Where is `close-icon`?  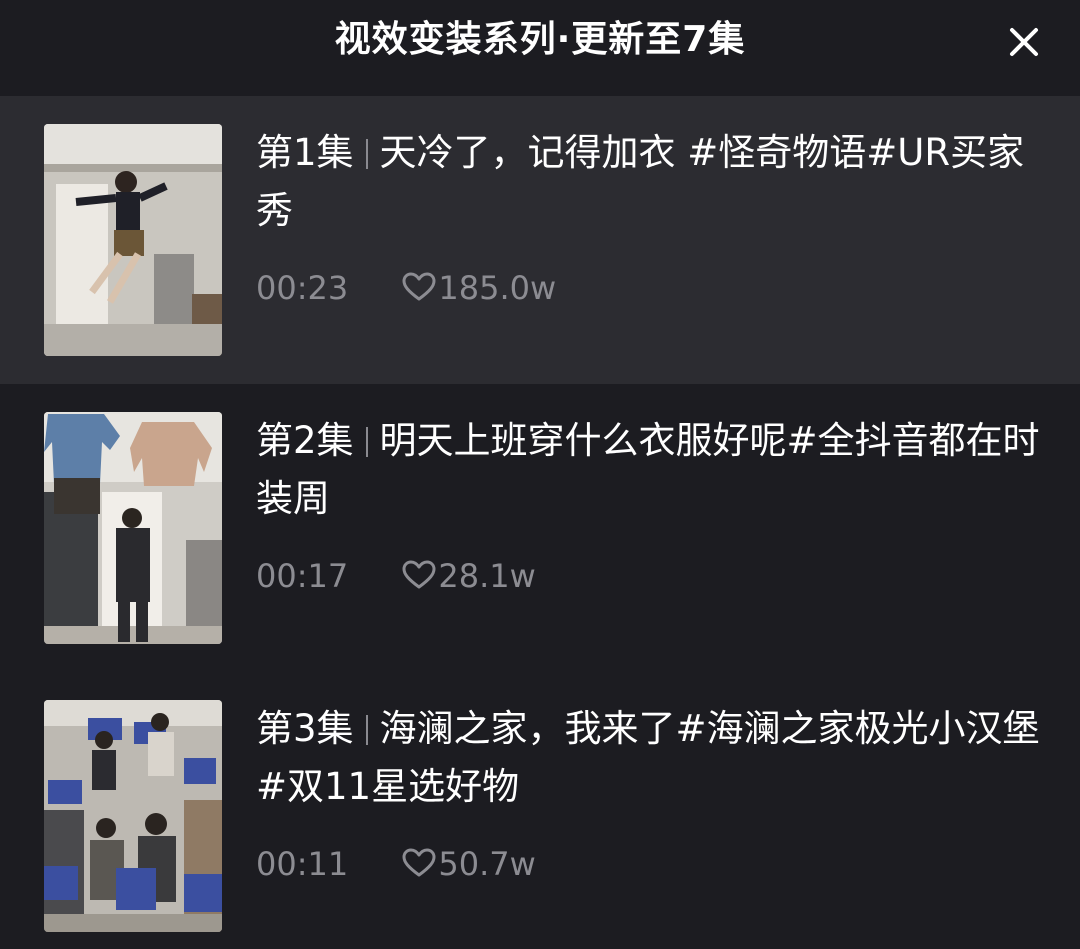 close-icon is located at coordinates (1024, 42).